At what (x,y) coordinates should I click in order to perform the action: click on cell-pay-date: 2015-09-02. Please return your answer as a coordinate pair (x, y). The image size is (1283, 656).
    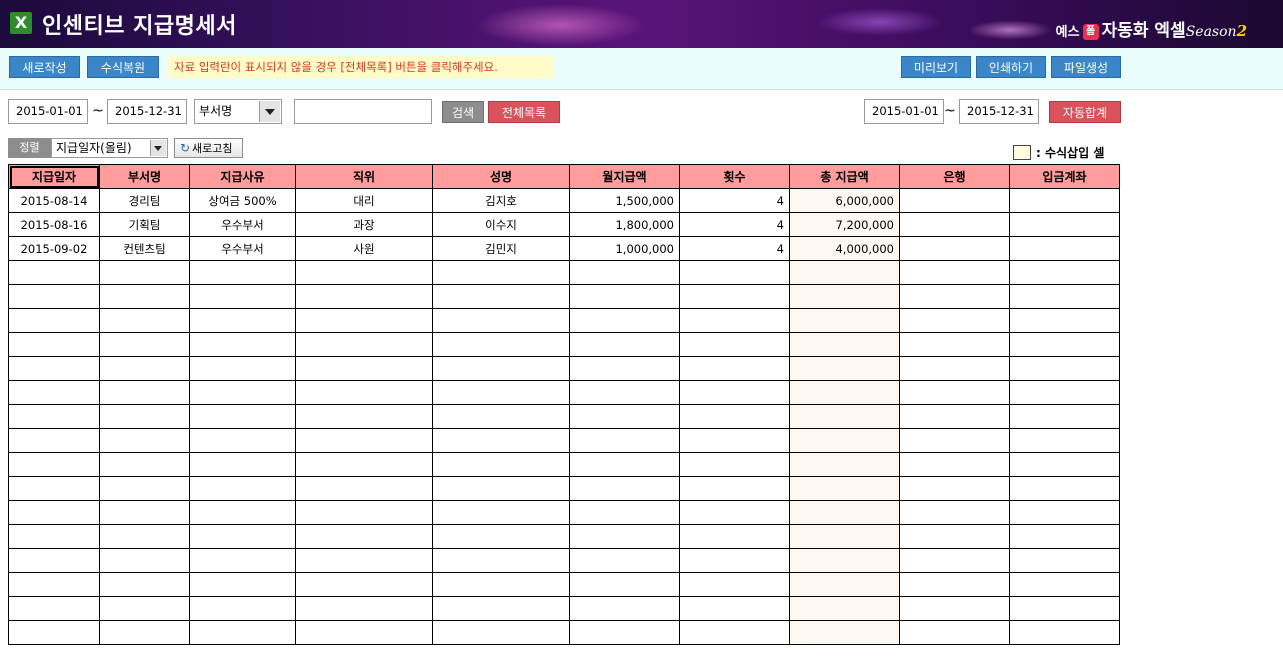
    Looking at the image, I should click on (54, 248).